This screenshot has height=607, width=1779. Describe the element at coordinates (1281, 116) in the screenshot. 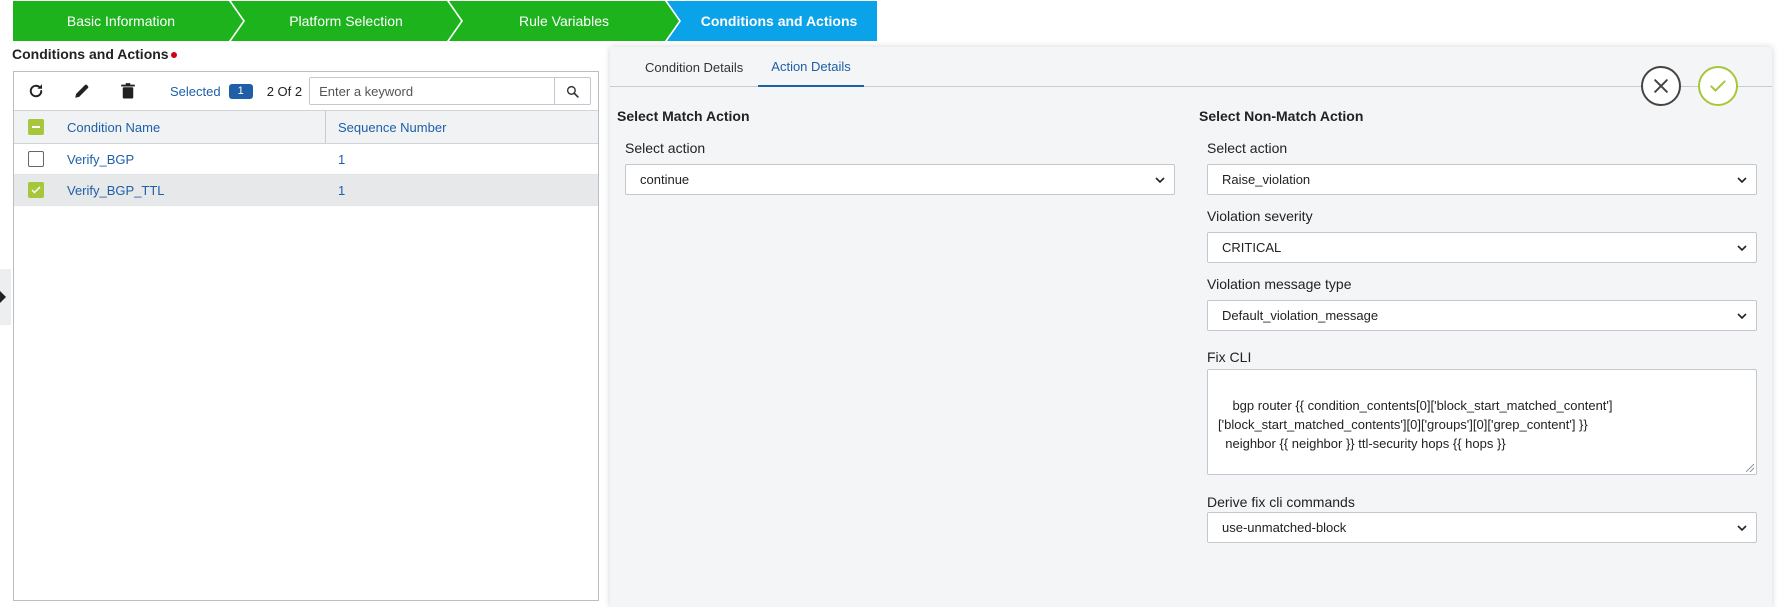

I see `nonmatch-action-title: Select Non-Match Action` at that location.